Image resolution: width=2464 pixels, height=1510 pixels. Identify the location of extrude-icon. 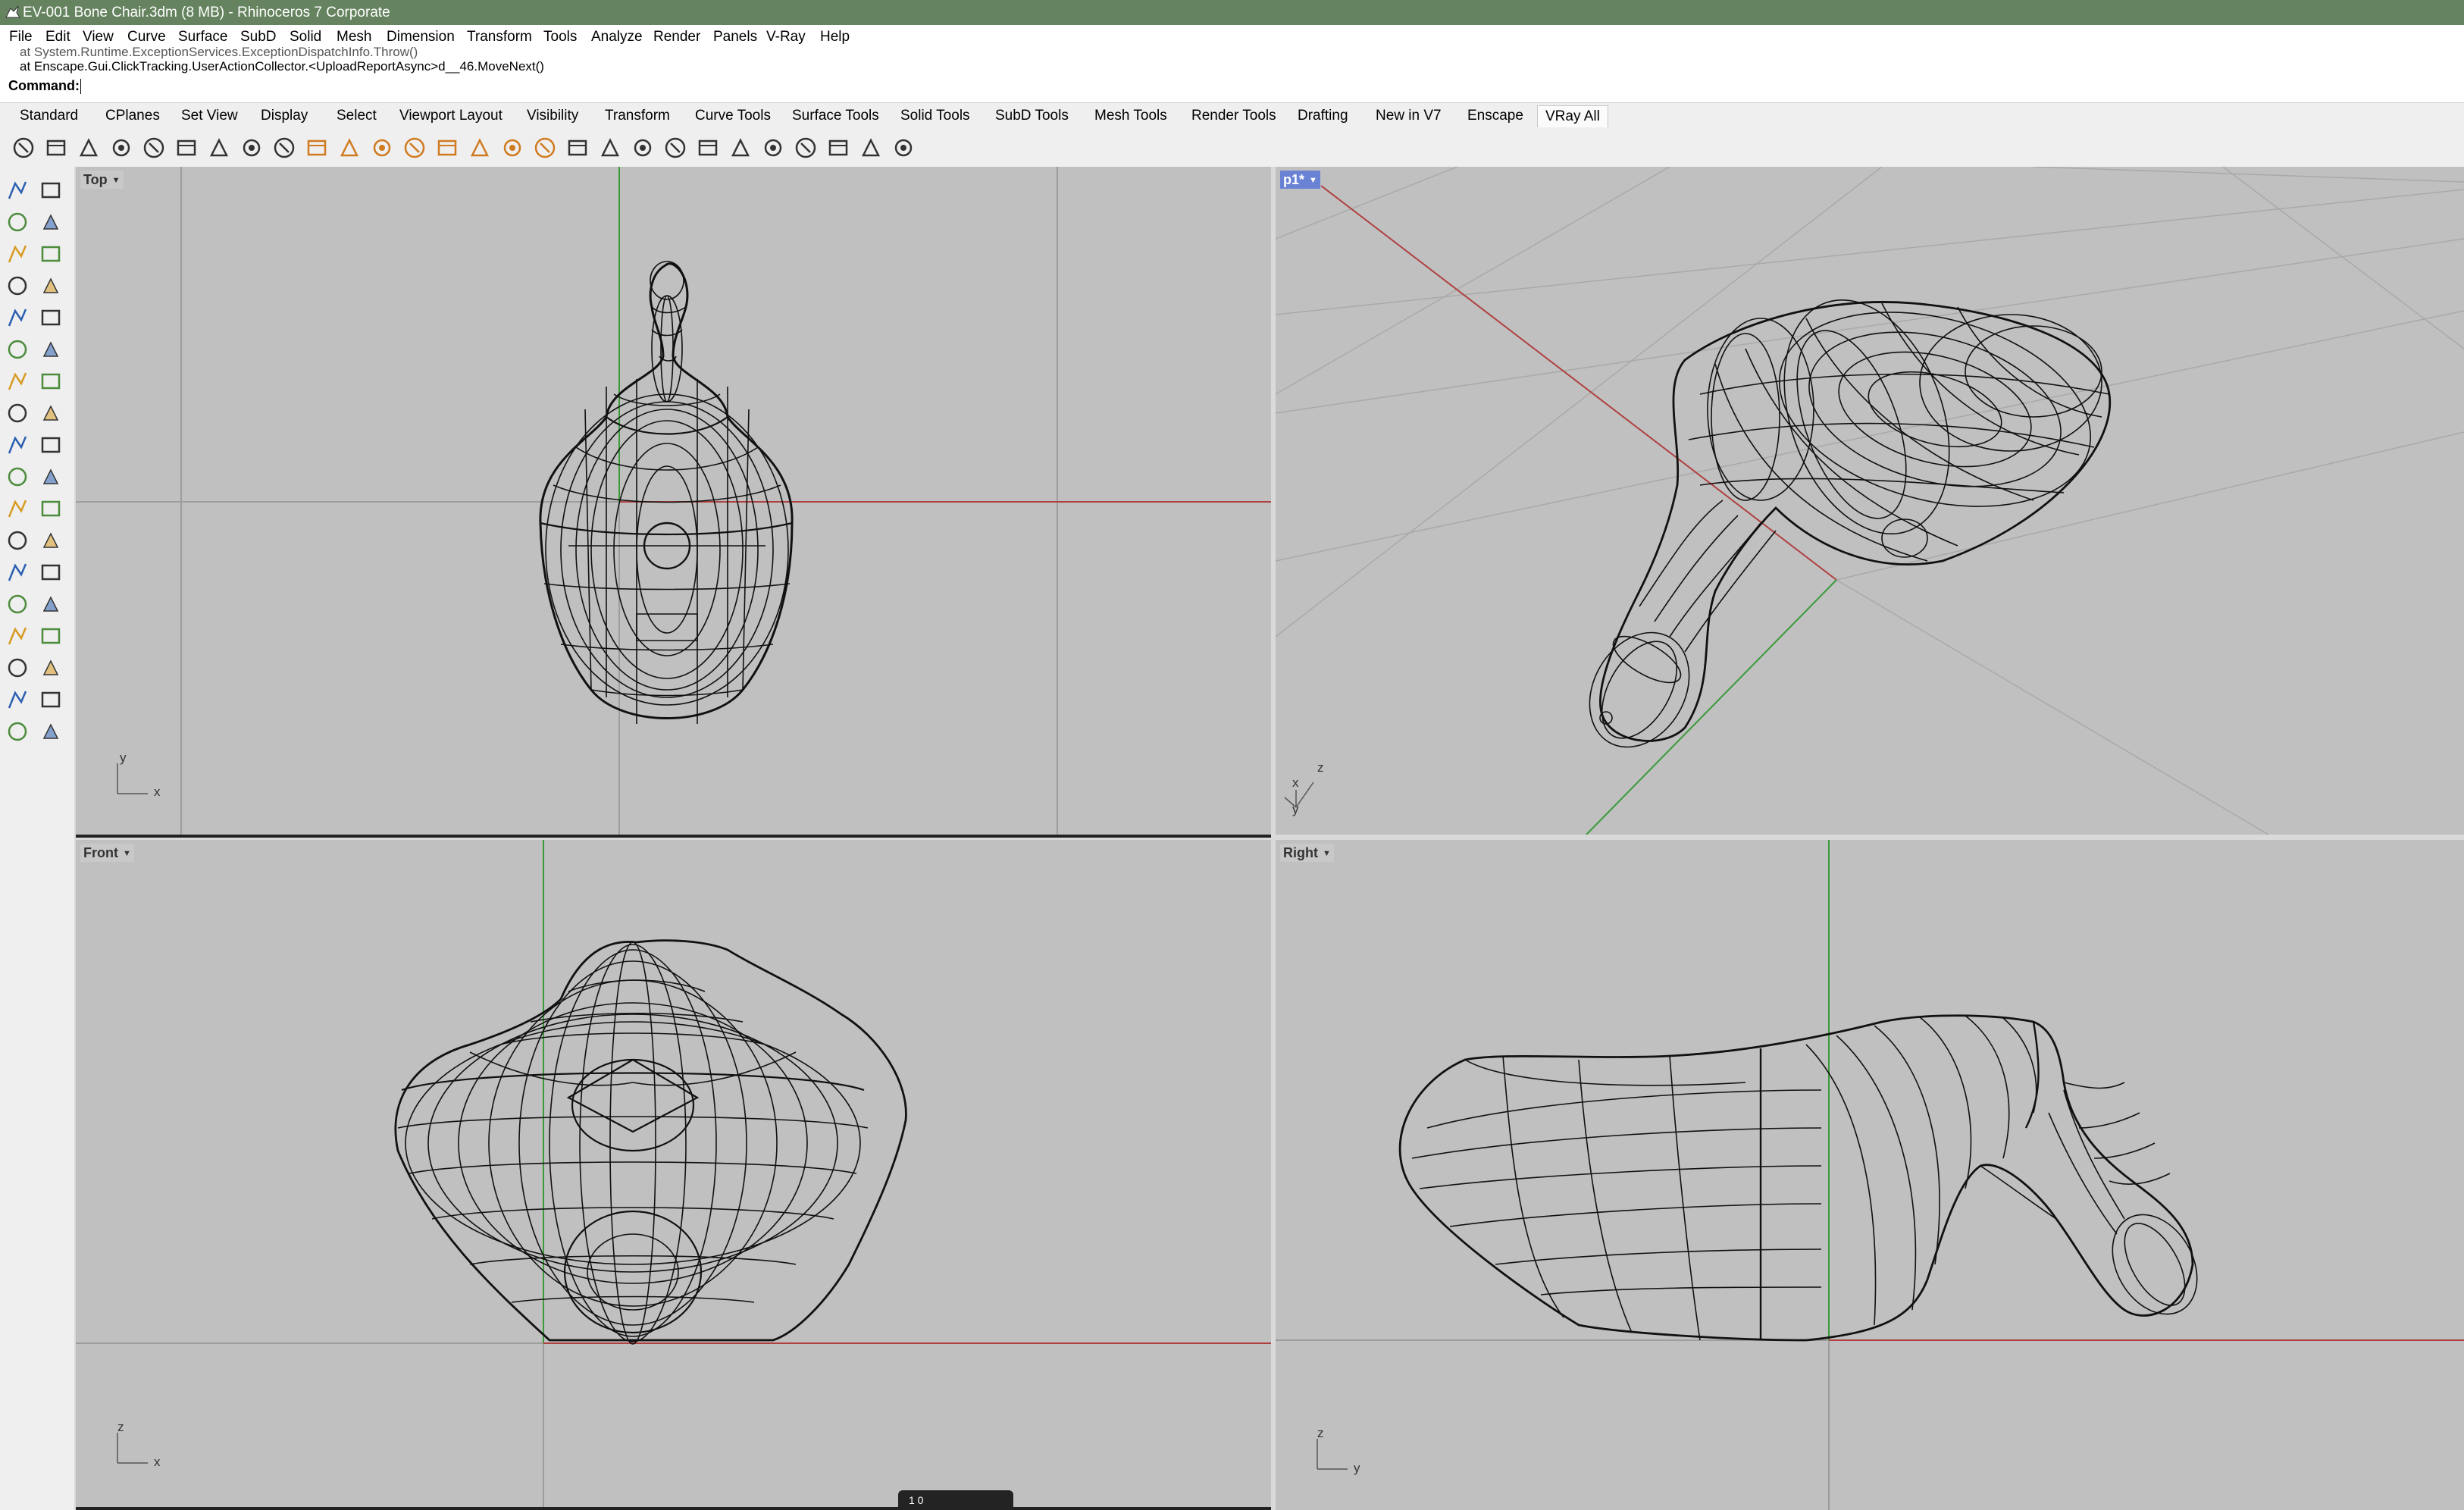
(51, 413).